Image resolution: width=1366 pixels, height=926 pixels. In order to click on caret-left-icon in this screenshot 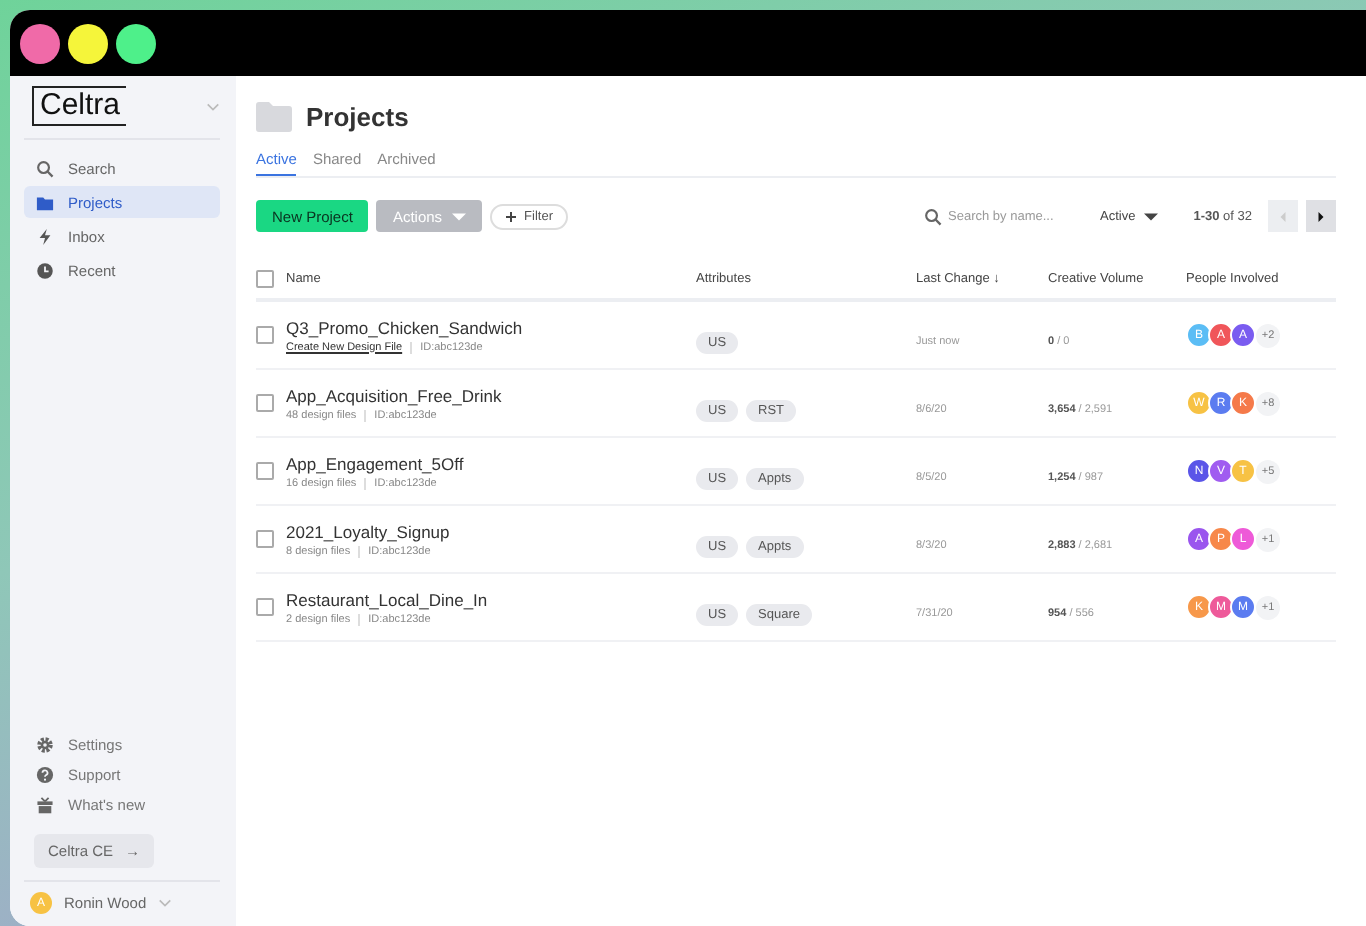, I will do `click(1283, 216)`.